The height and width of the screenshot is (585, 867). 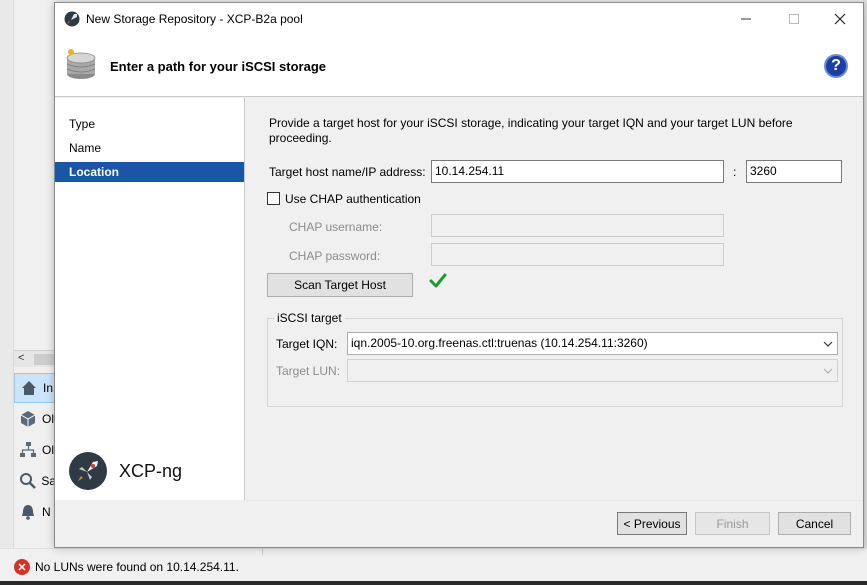 What do you see at coordinates (353, 199) in the screenshot?
I see `chap-label: Use CHAP authentication` at bounding box center [353, 199].